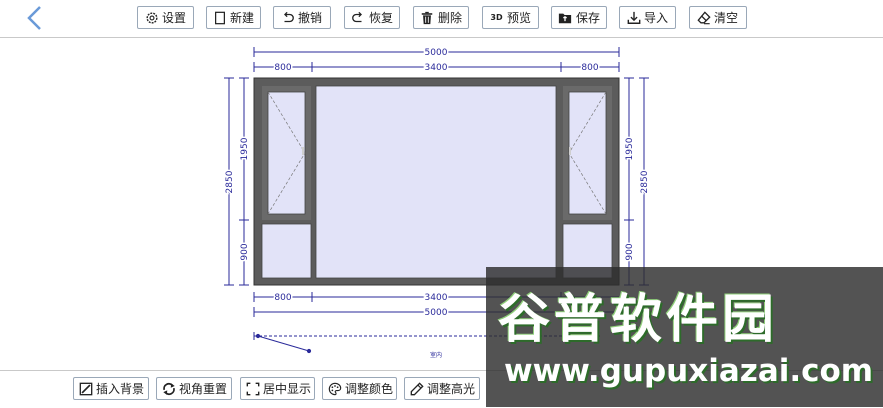 This screenshot has height=408, width=883. Describe the element at coordinates (436, 53) in the screenshot. I see `dimension-top-total-label: 5000` at that location.